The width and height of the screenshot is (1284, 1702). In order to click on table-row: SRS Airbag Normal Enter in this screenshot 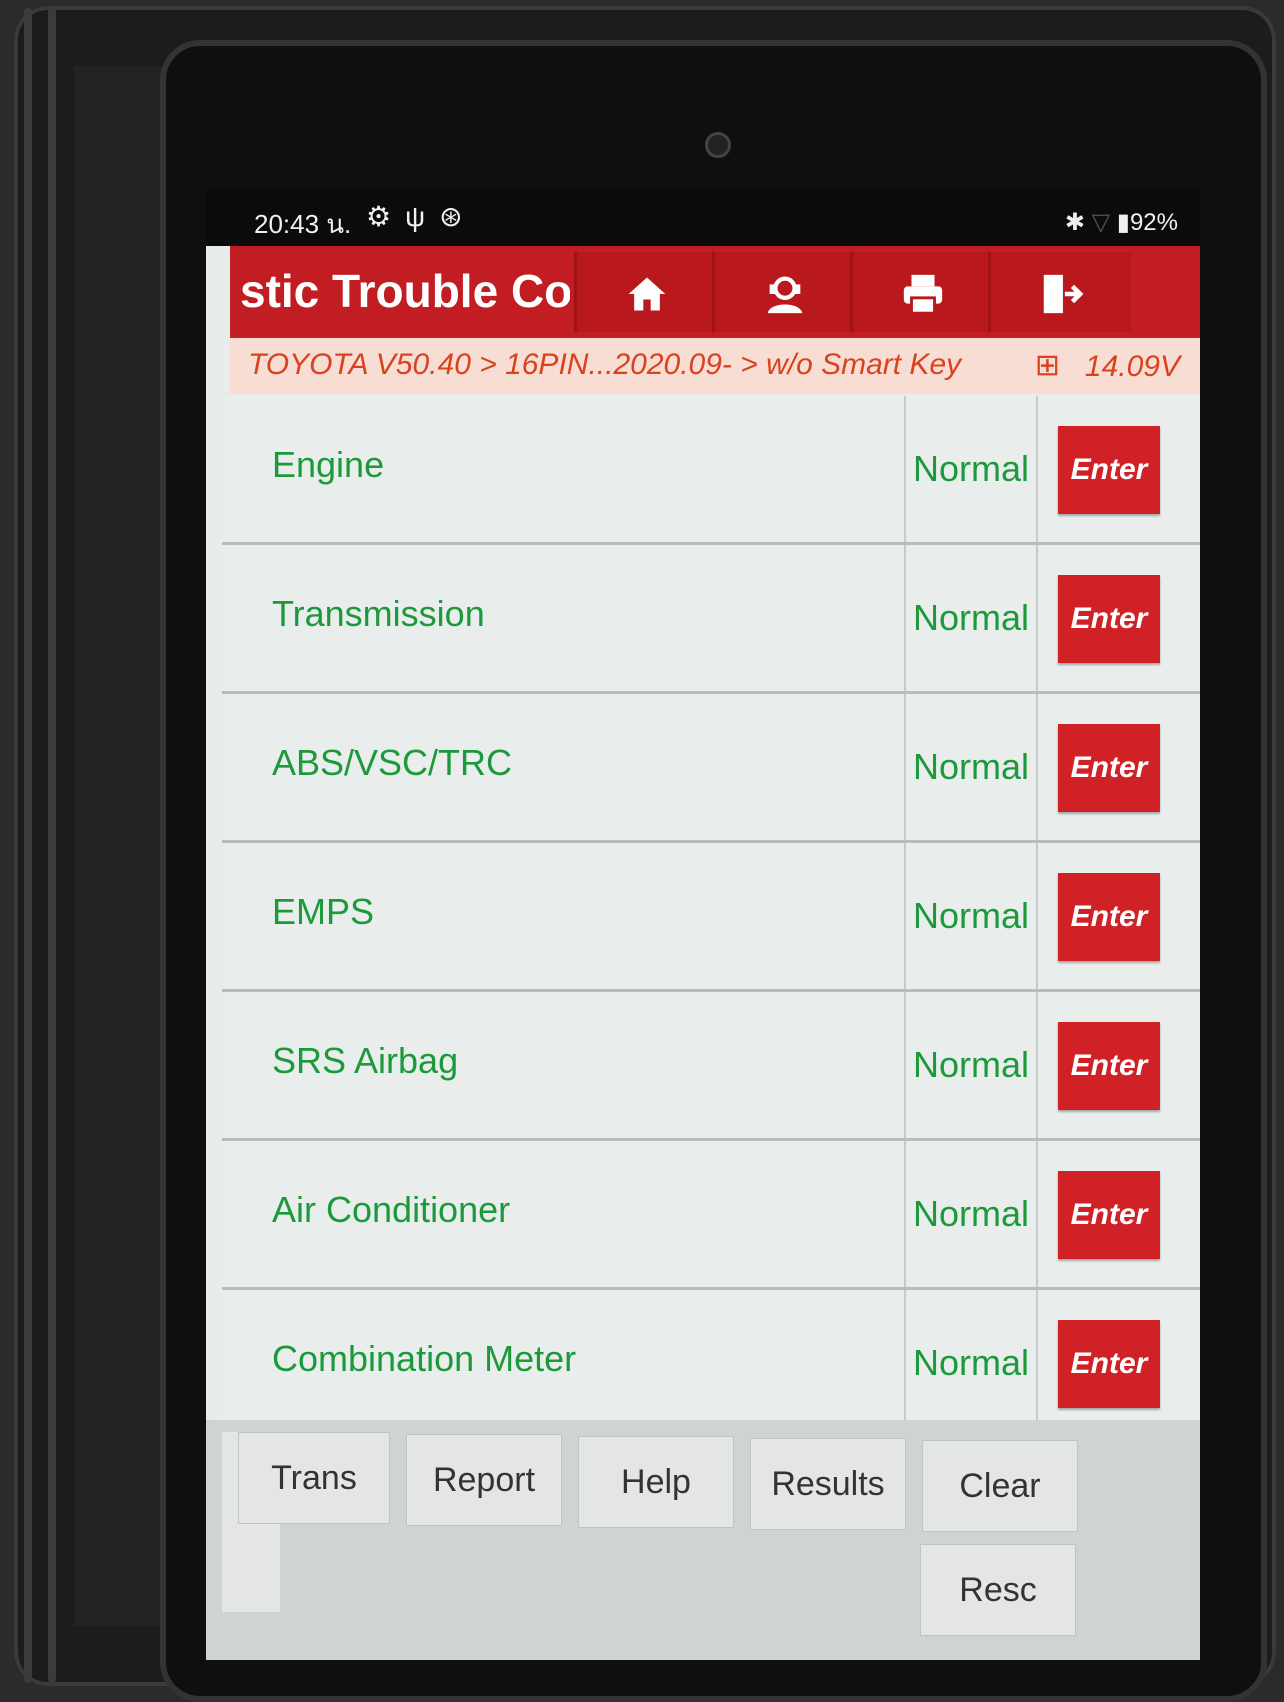, I will do `click(711, 1066)`.